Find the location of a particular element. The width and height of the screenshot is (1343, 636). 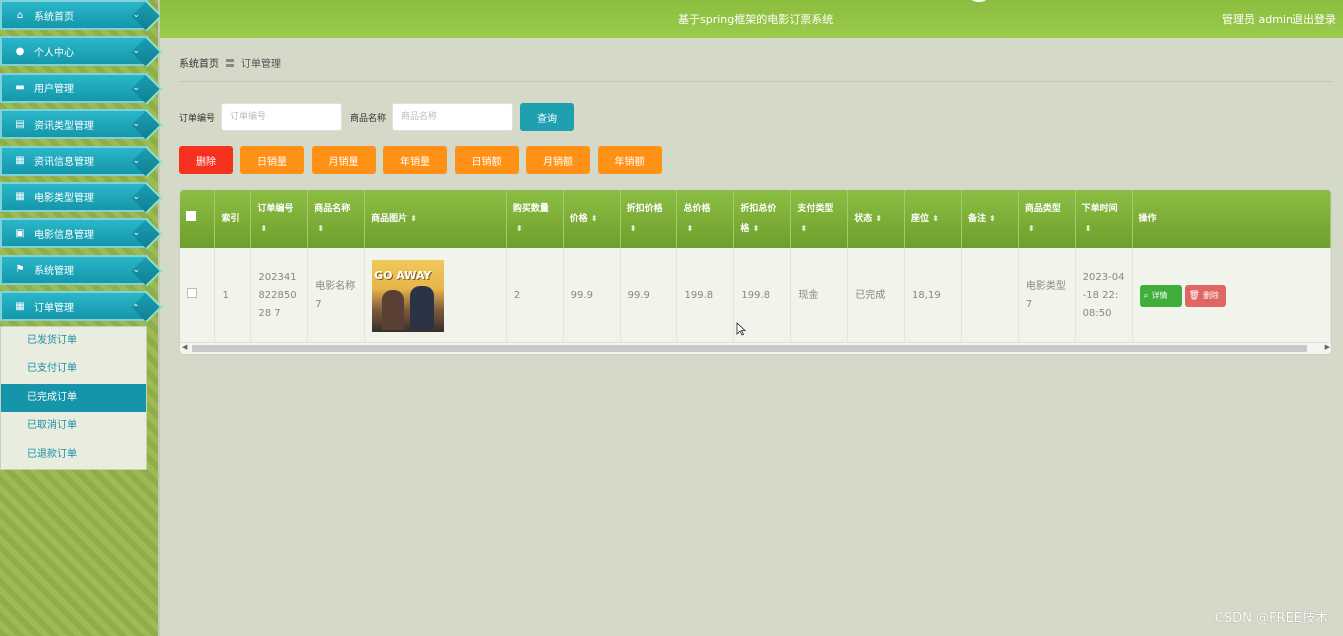

sidebar-item: ▦ 资讯信息管理 ⌄ is located at coordinates (74, 160).